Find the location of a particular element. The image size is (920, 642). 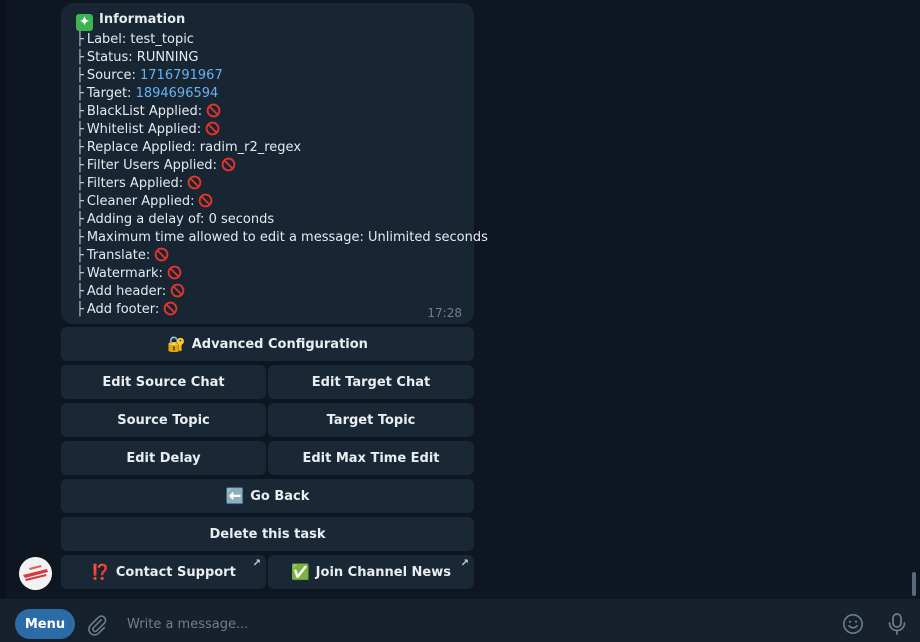

bot-avatar is located at coordinates (35, 573).